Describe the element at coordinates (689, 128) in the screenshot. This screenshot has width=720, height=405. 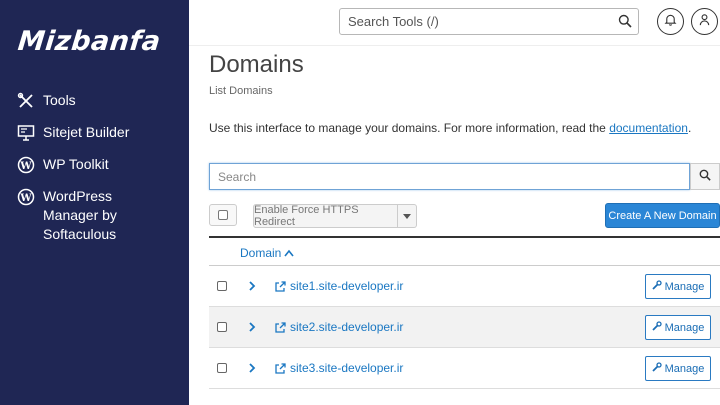
I see `intro-end: .` at that location.